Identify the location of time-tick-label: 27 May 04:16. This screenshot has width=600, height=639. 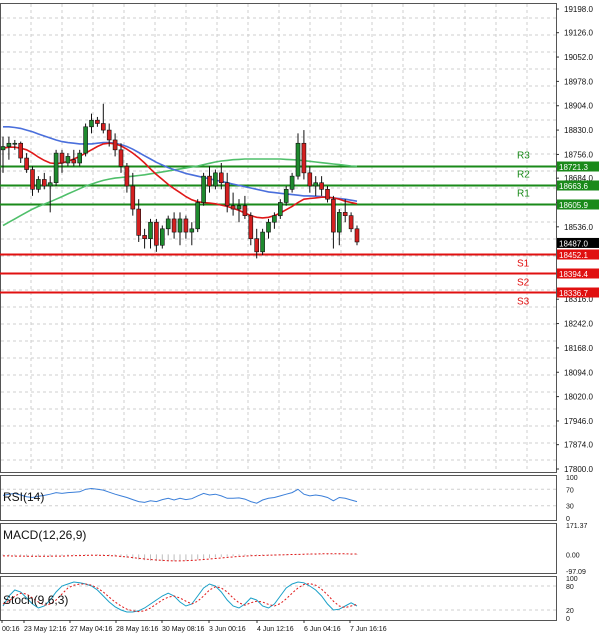
(91, 629).